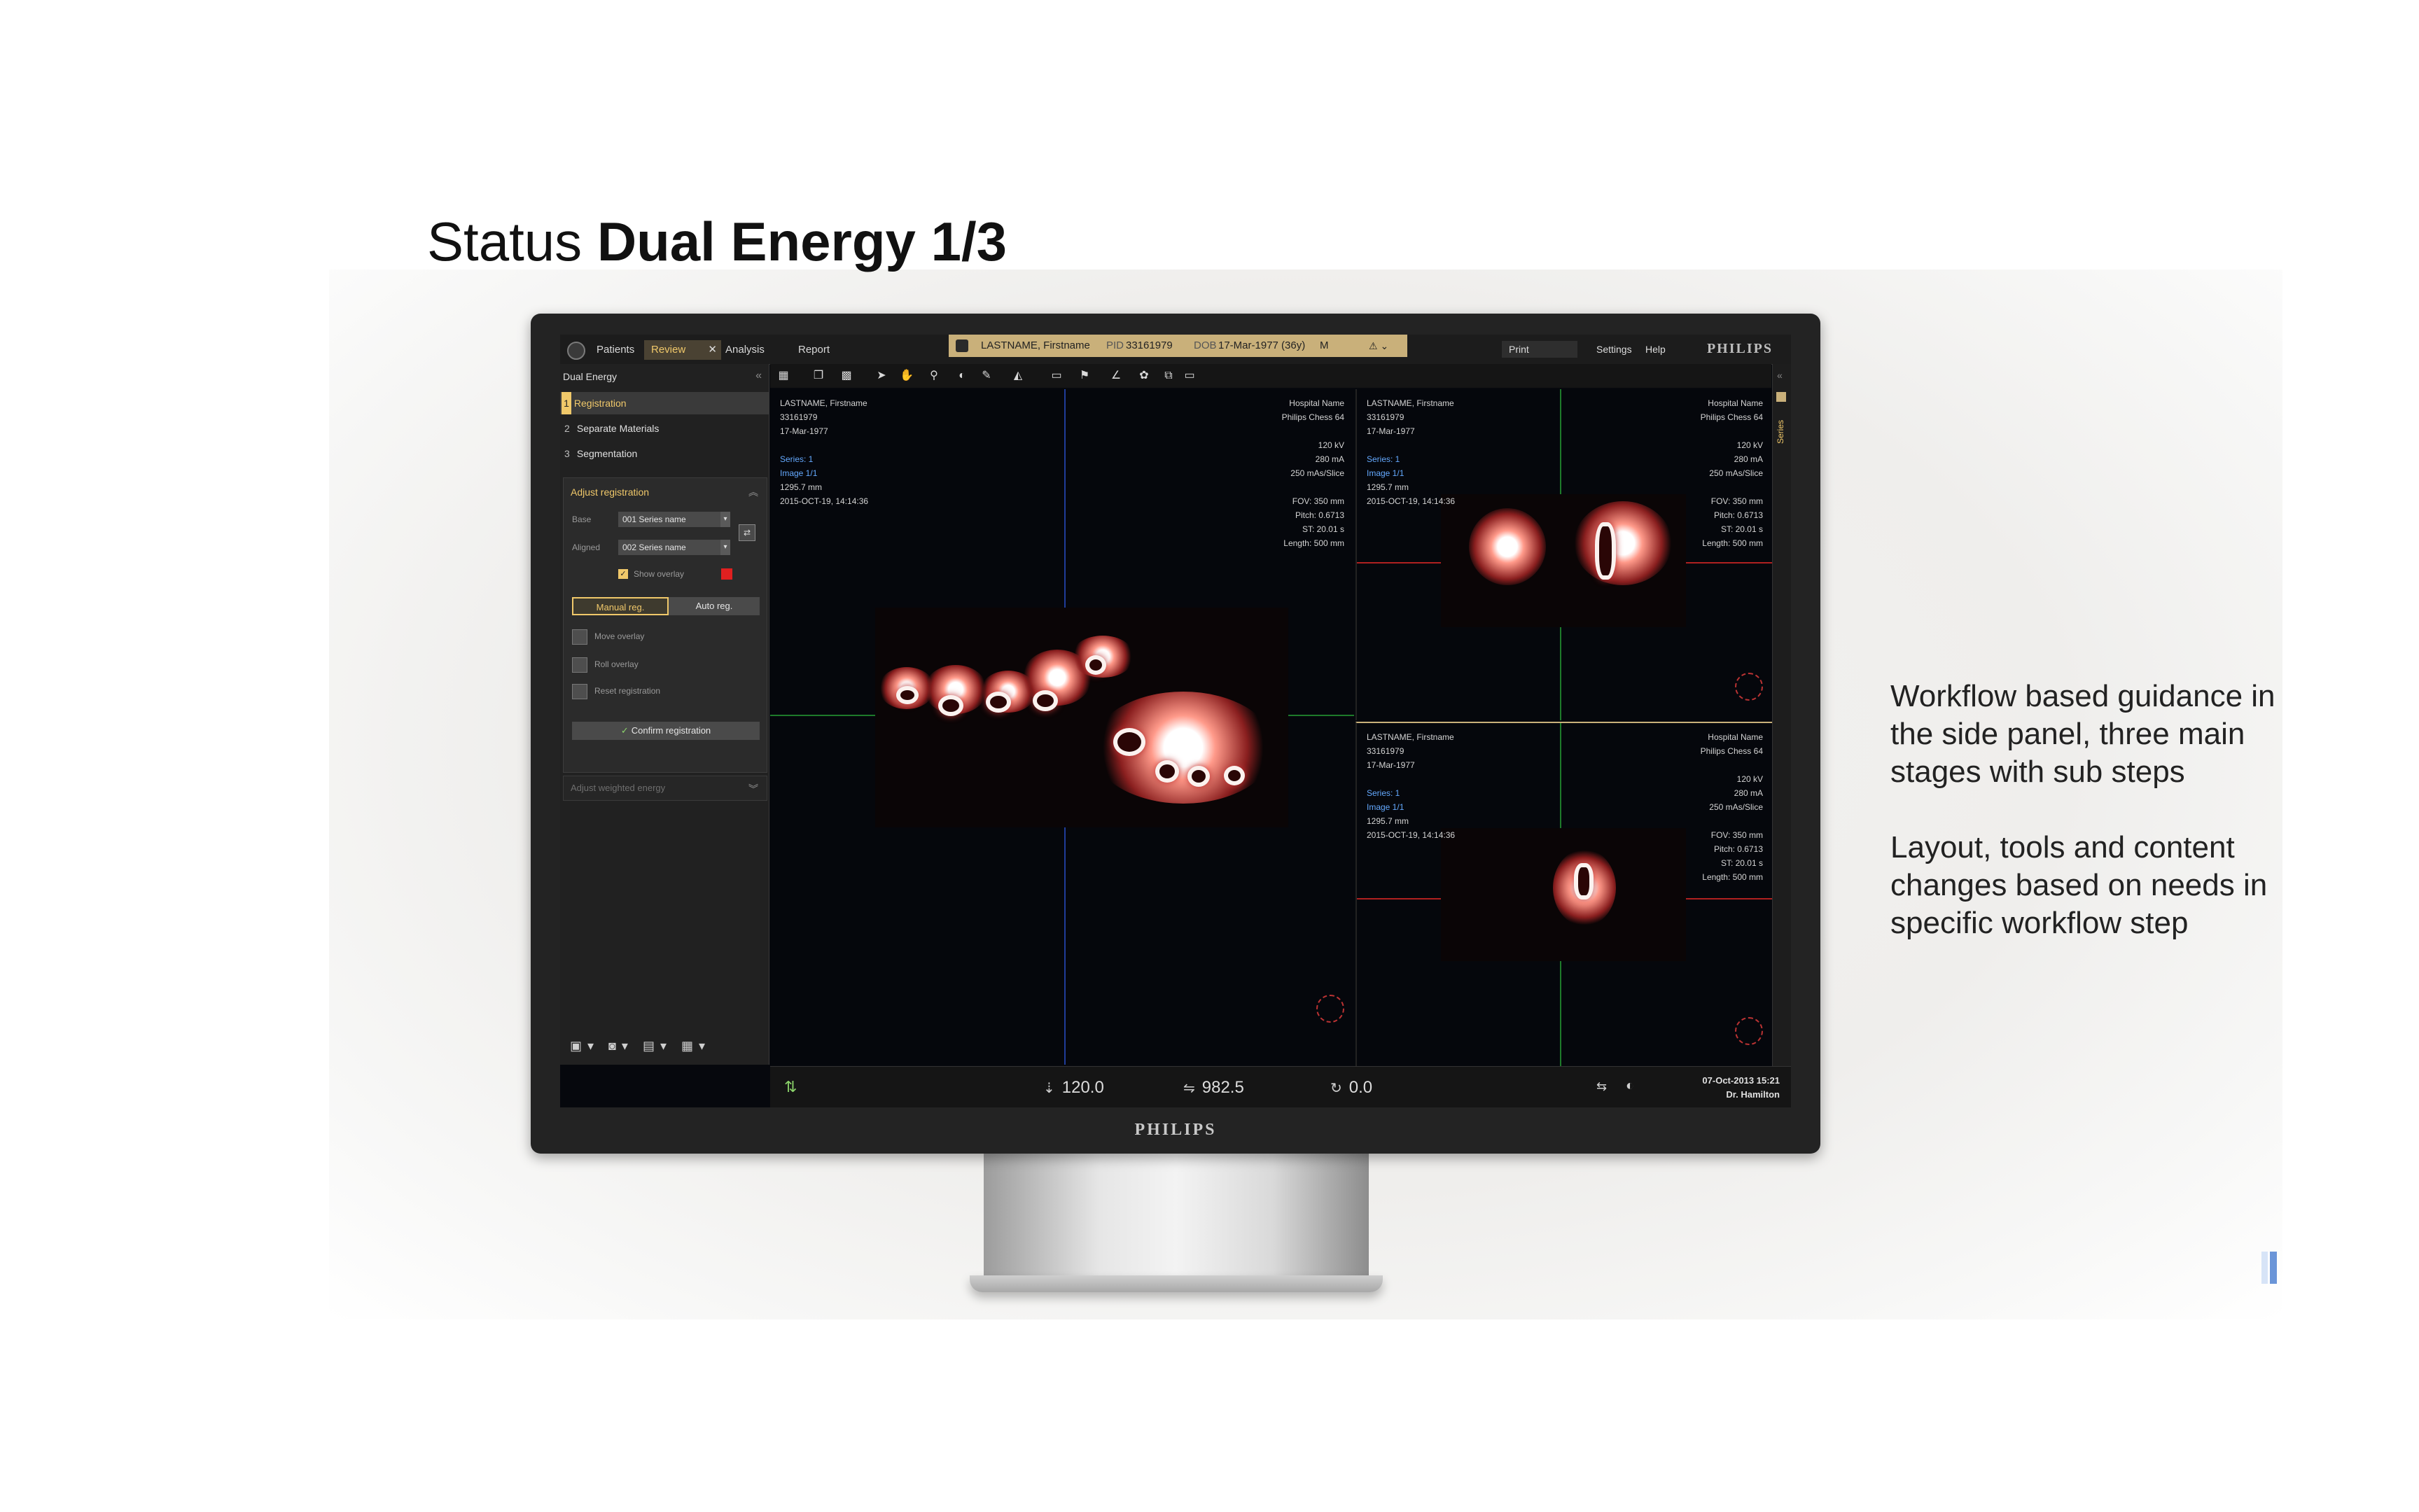  What do you see at coordinates (1780, 375) in the screenshot?
I see `collapse-rail-icon: «` at bounding box center [1780, 375].